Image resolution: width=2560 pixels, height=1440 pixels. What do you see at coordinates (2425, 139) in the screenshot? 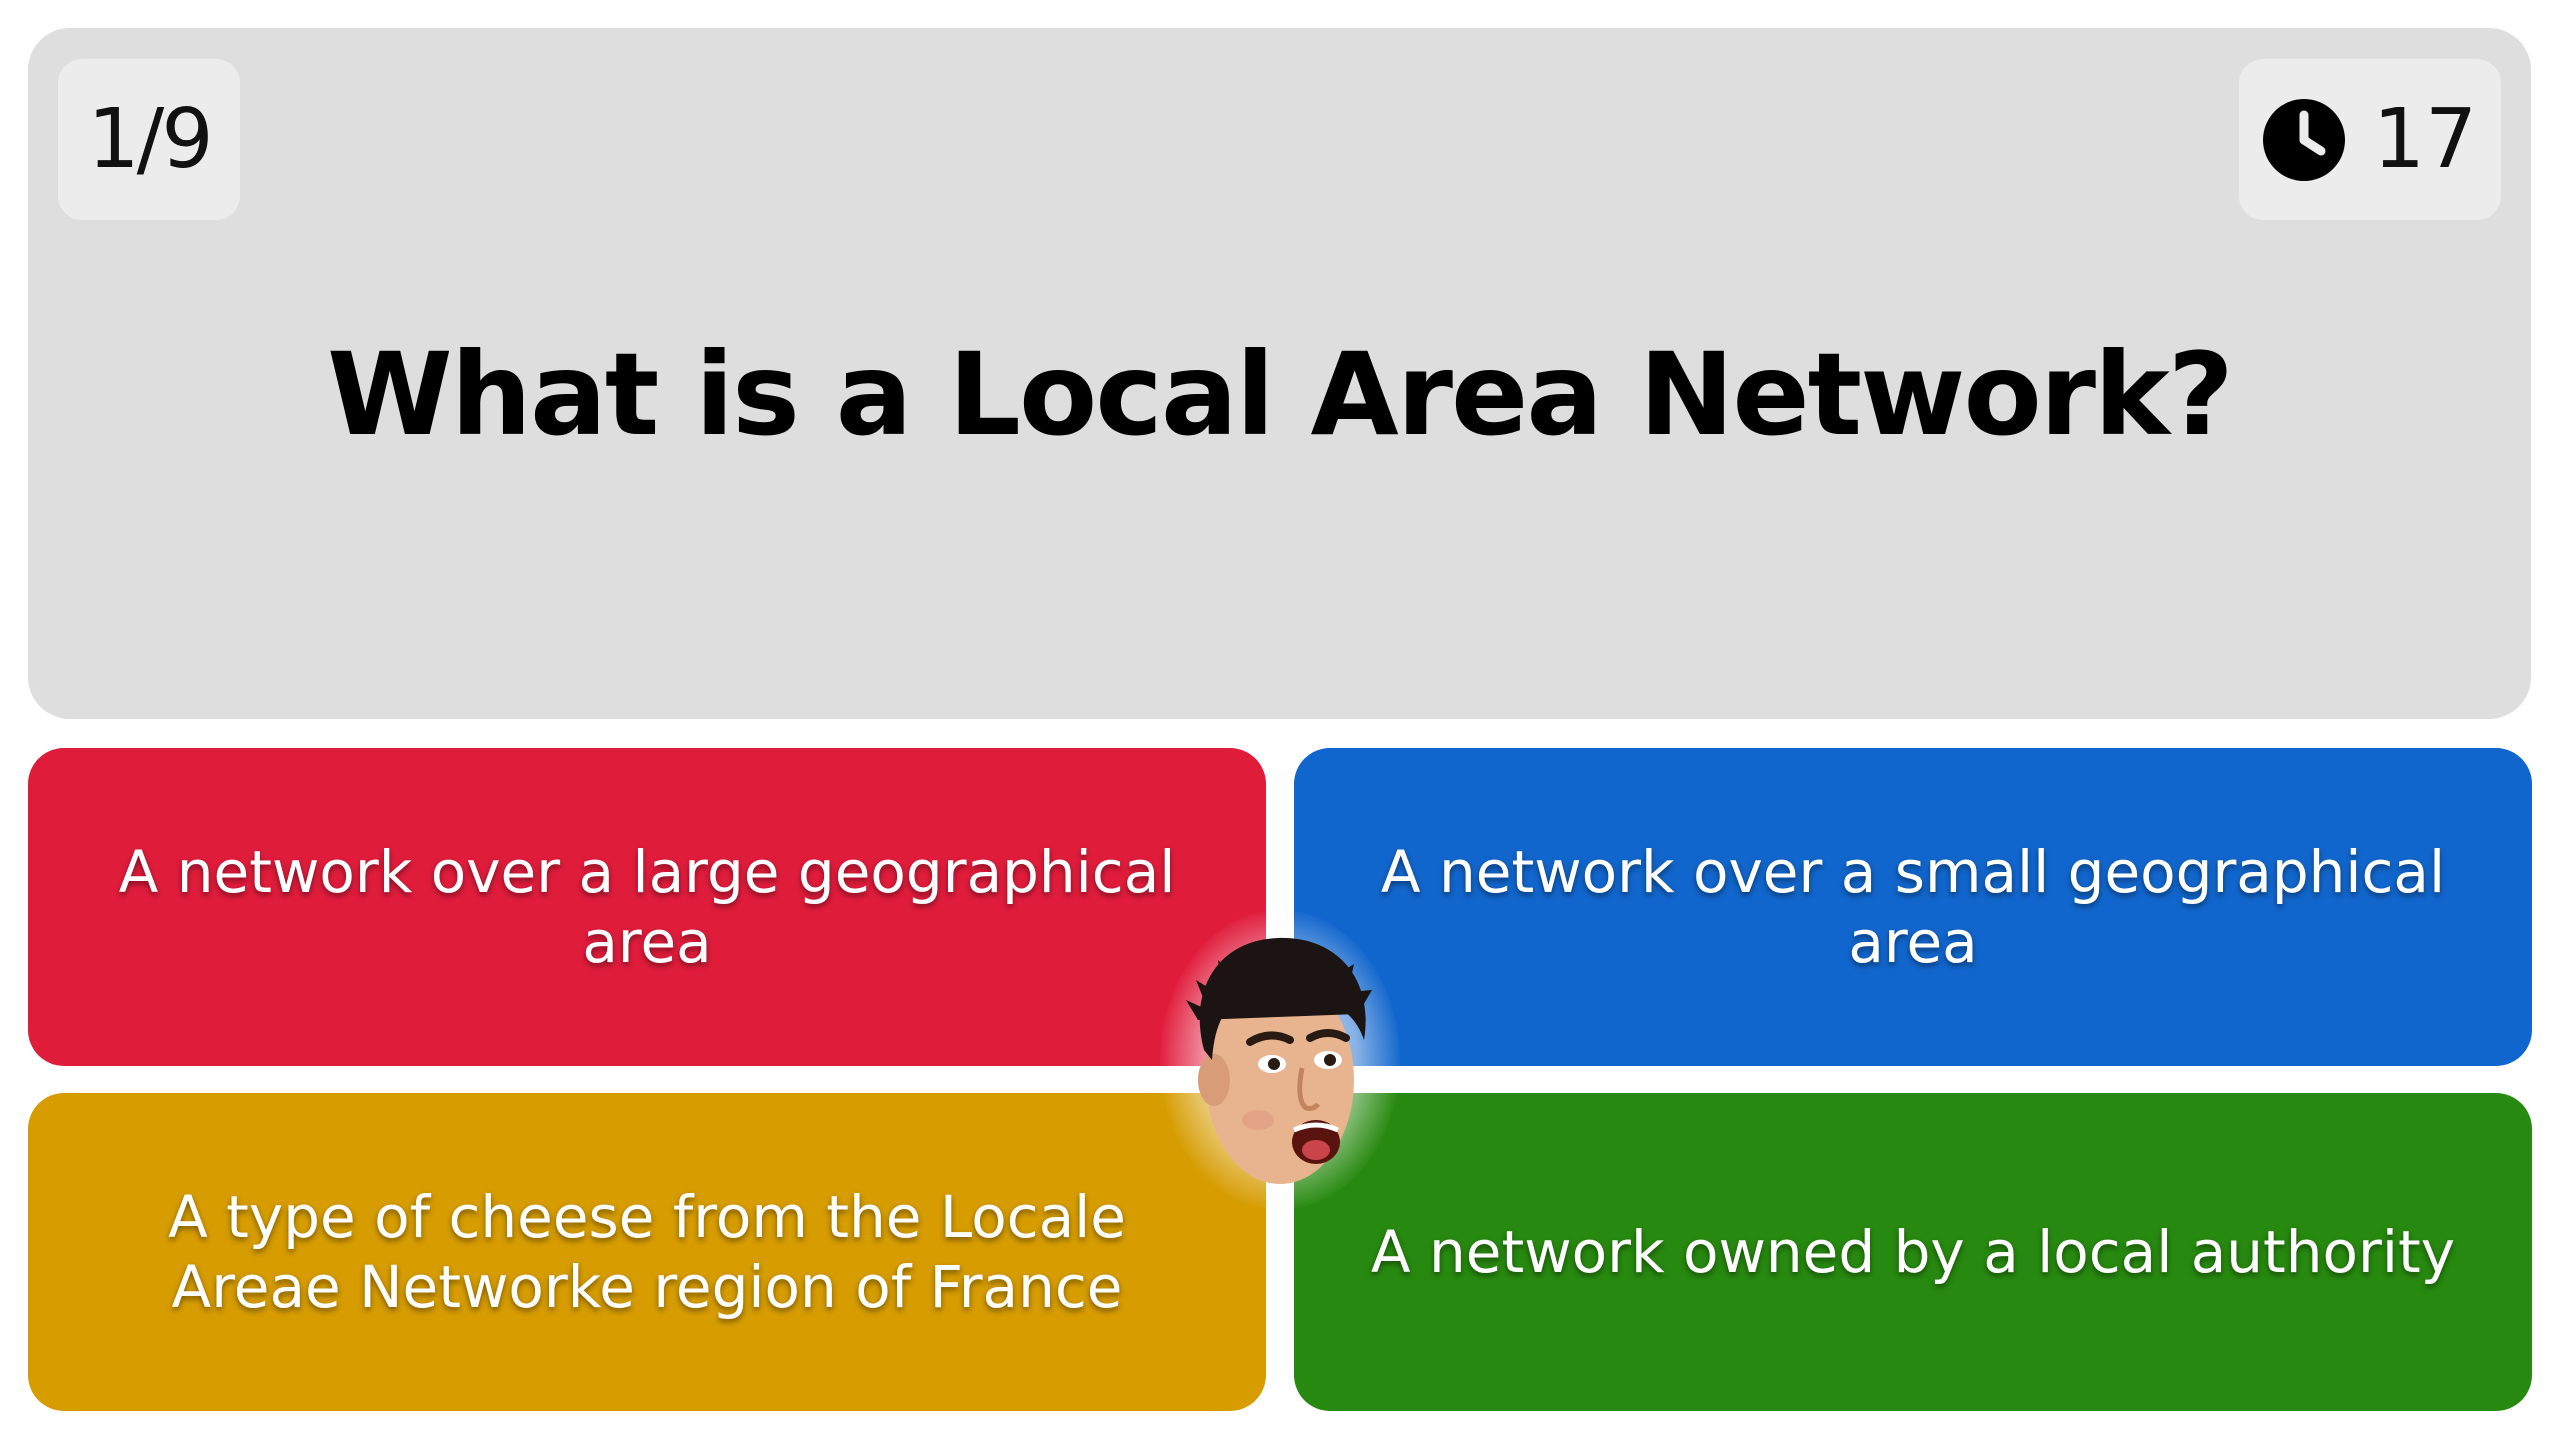
I see `timer-seconds: 17` at bounding box center [2425, 139].